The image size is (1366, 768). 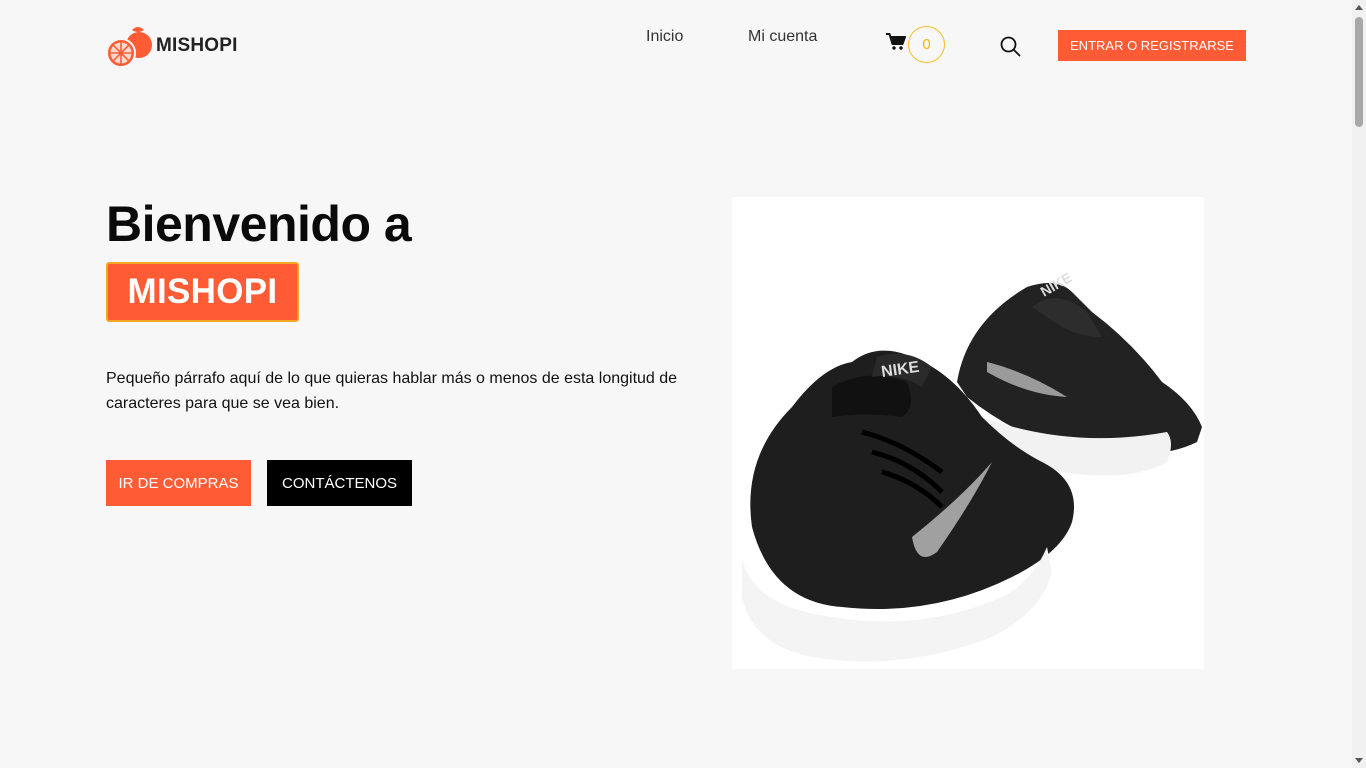 What do you see at coordinates (896, 42) in the screenshot?
I see `shopping-cart-icon` at bounding box center [896, 42].